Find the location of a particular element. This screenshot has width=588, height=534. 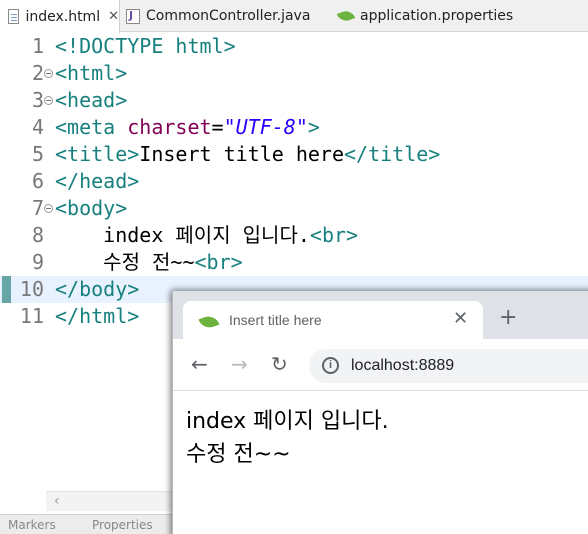

editor-tab-index-html: index.html ✕ is located at coordinates (60, 16).